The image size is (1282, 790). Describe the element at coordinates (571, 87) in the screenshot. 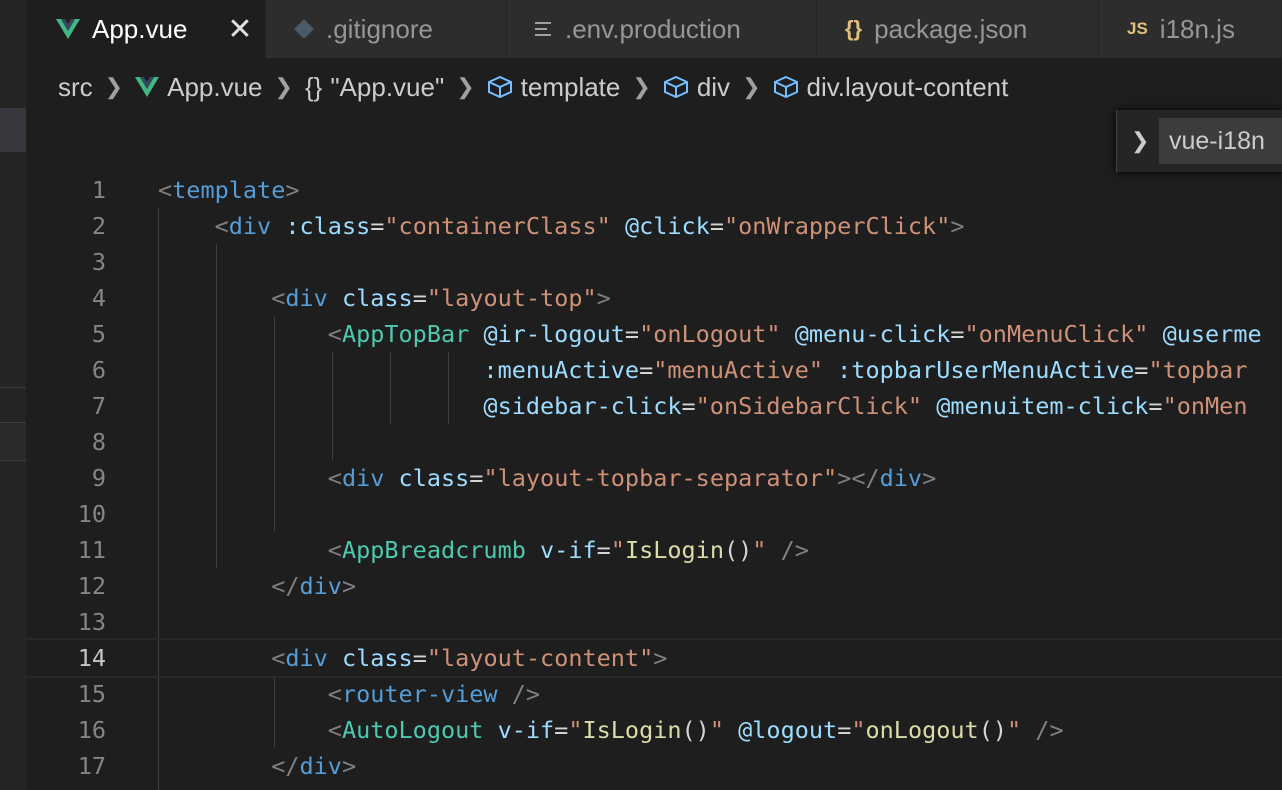

I see `breadcrumb-item-template: template` at that location.